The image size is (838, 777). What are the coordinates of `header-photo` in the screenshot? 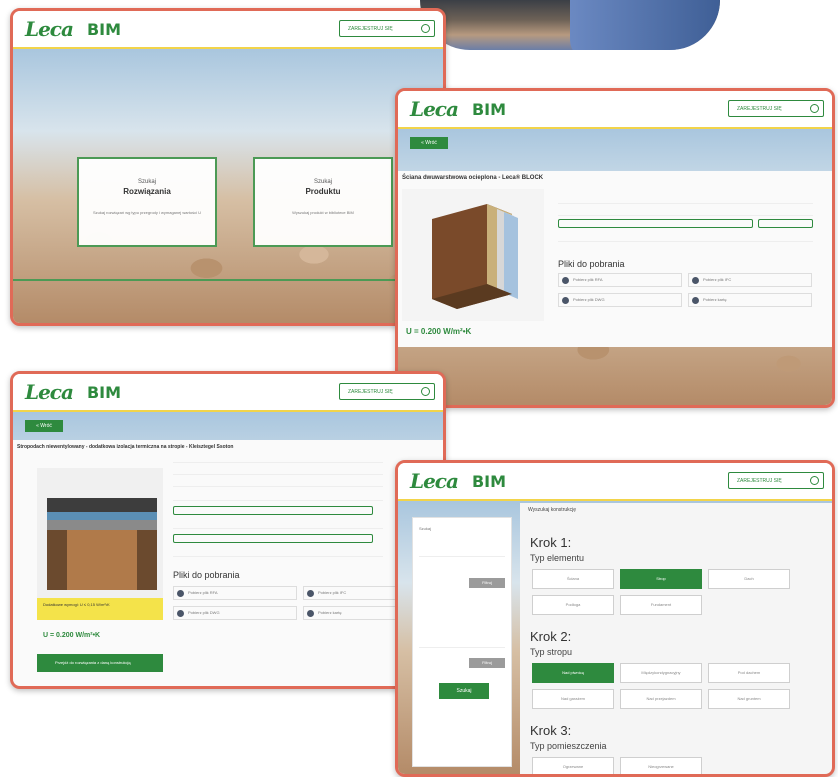 It's located at (570, 25).